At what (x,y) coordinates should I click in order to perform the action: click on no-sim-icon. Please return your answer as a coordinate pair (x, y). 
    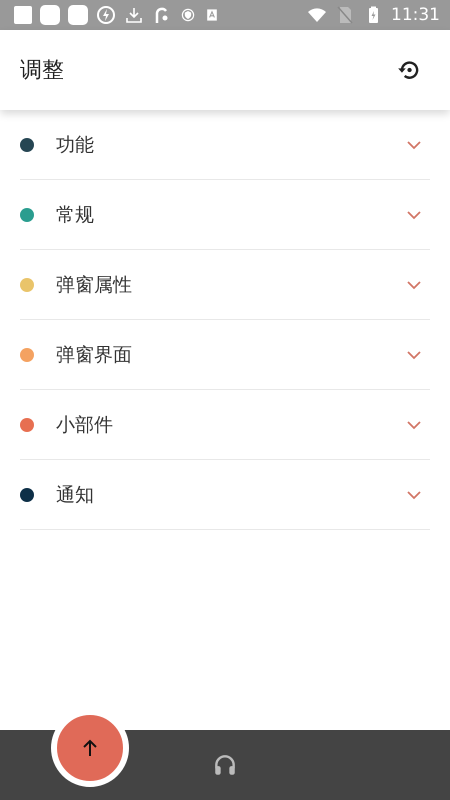
    Looking at the image, I should click on (345, 15).